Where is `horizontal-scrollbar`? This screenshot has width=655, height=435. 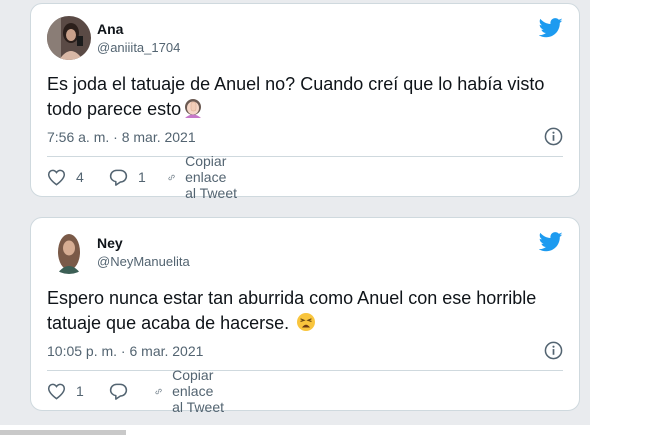 horizontal-scrollbar is located at coordinates (63, 432).